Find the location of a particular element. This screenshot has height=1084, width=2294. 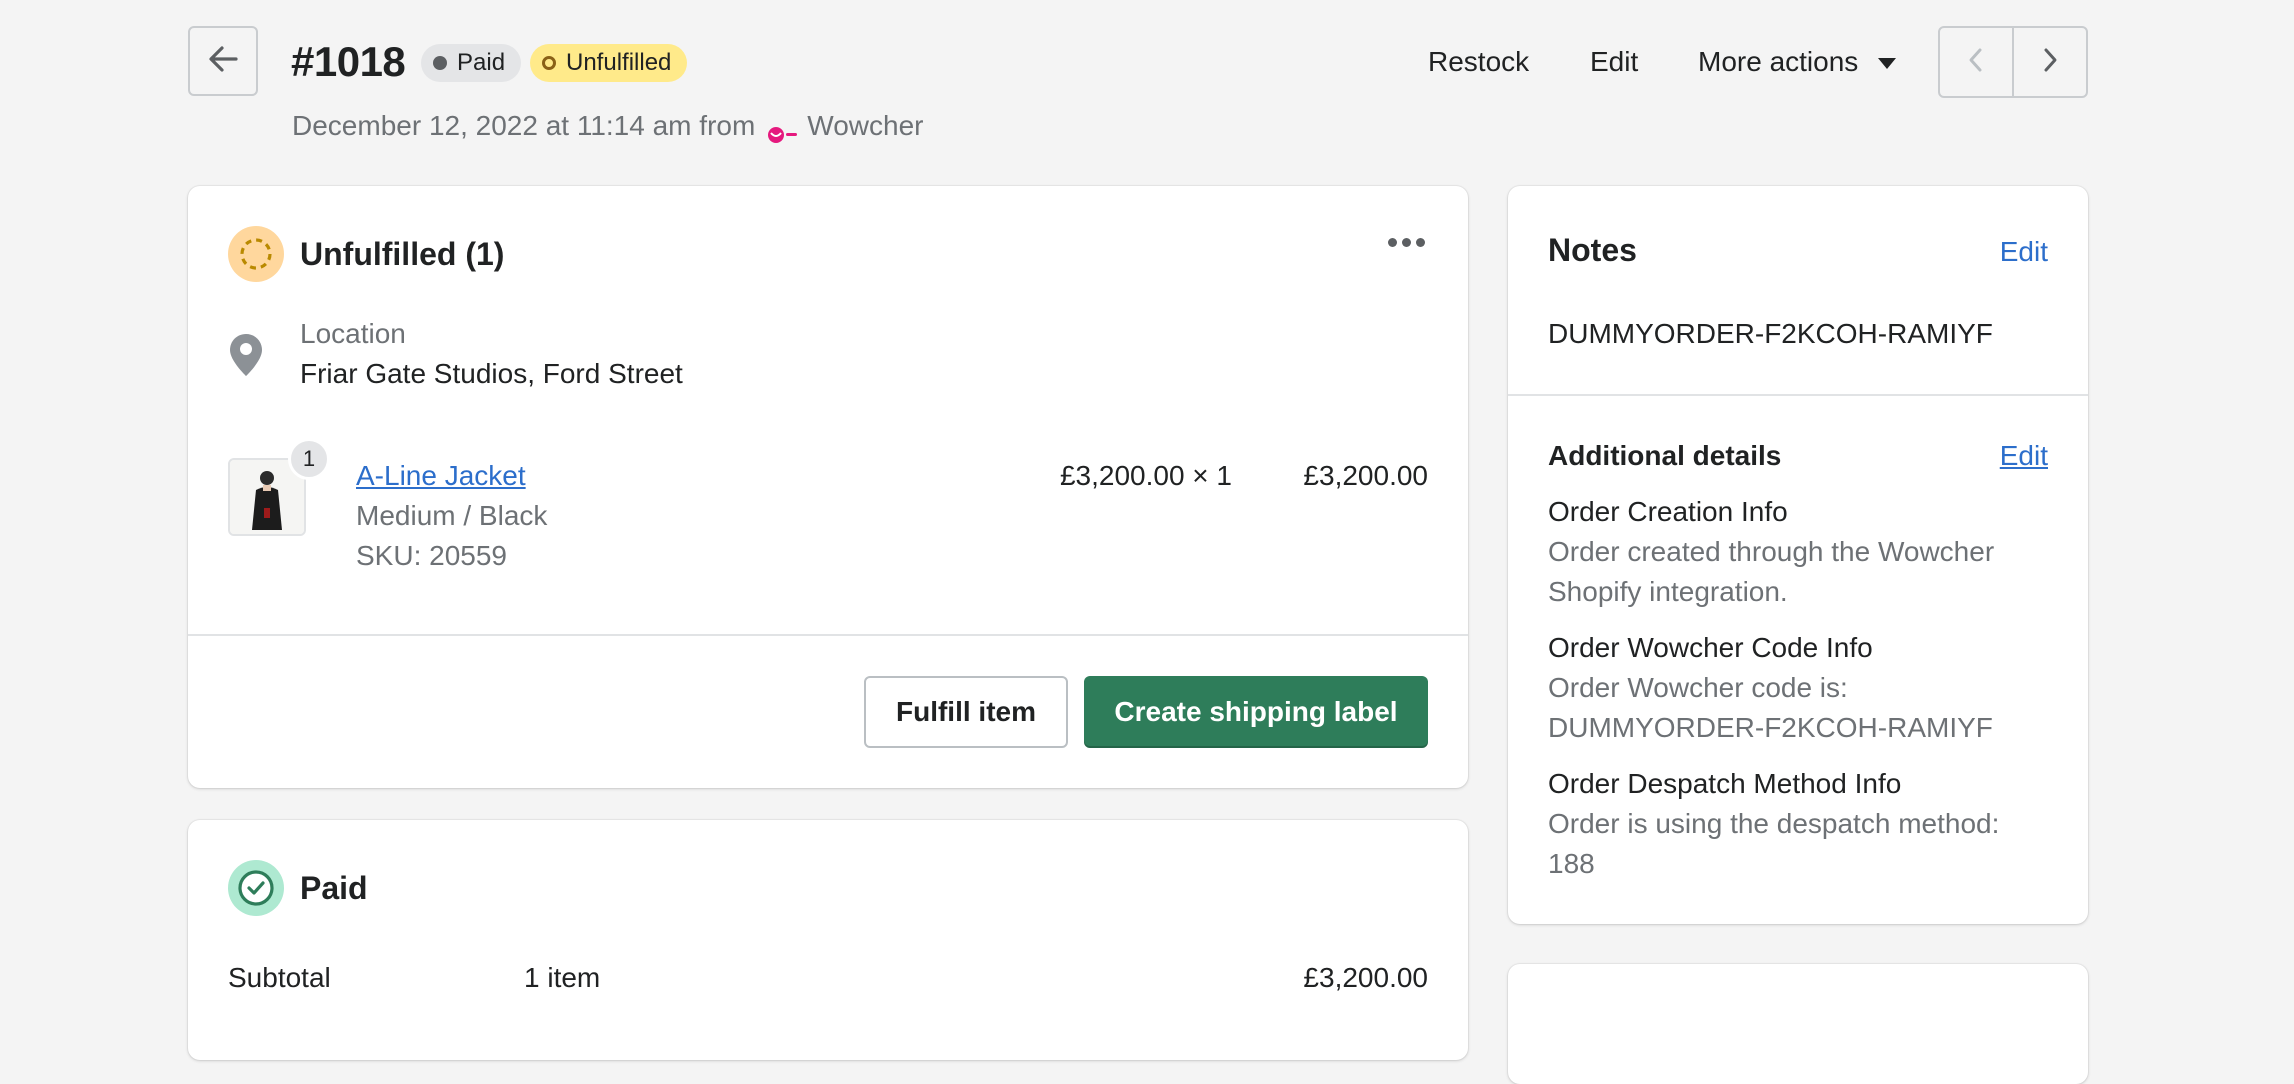

previous-order-button is located at coordinates (1976, 62).